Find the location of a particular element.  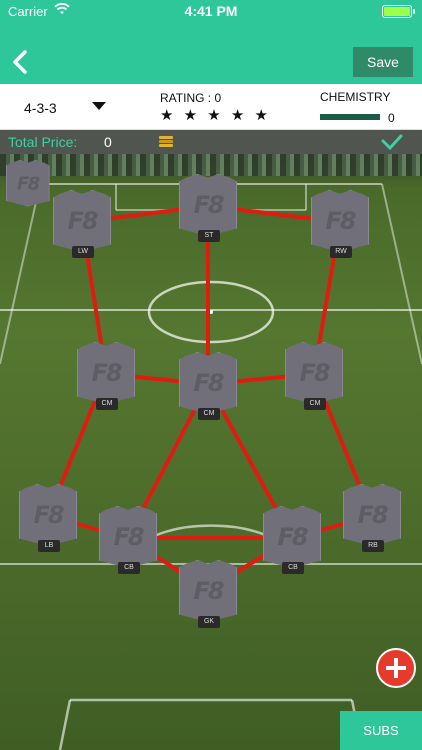

player-card-cm-center: F8 CM is located at coordinates (208, 386).